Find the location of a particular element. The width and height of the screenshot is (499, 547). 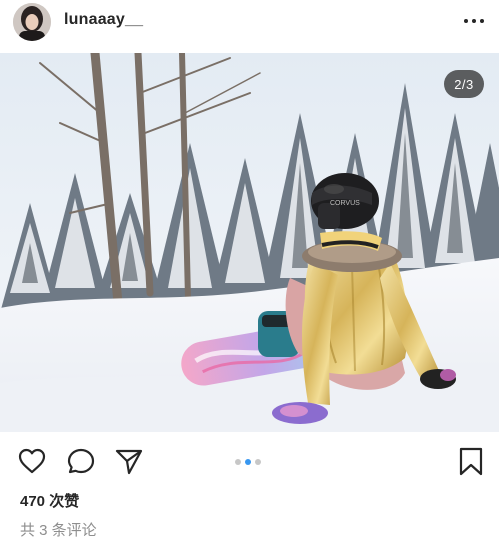

comment-bubble-icon is located at coordinates (81, 461).